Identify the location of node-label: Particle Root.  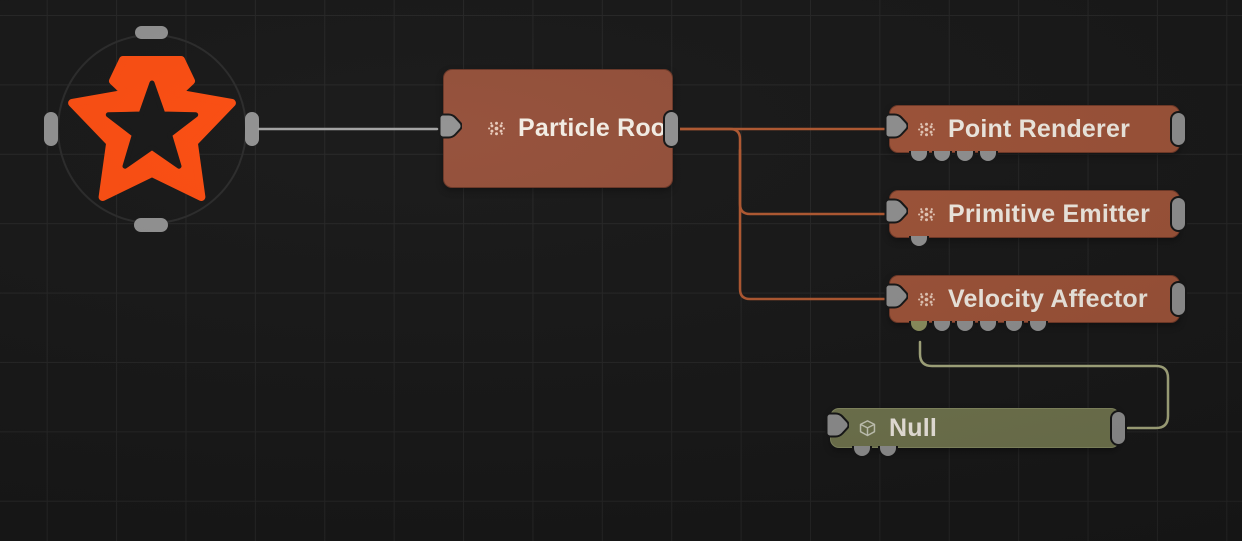
(596, 128).